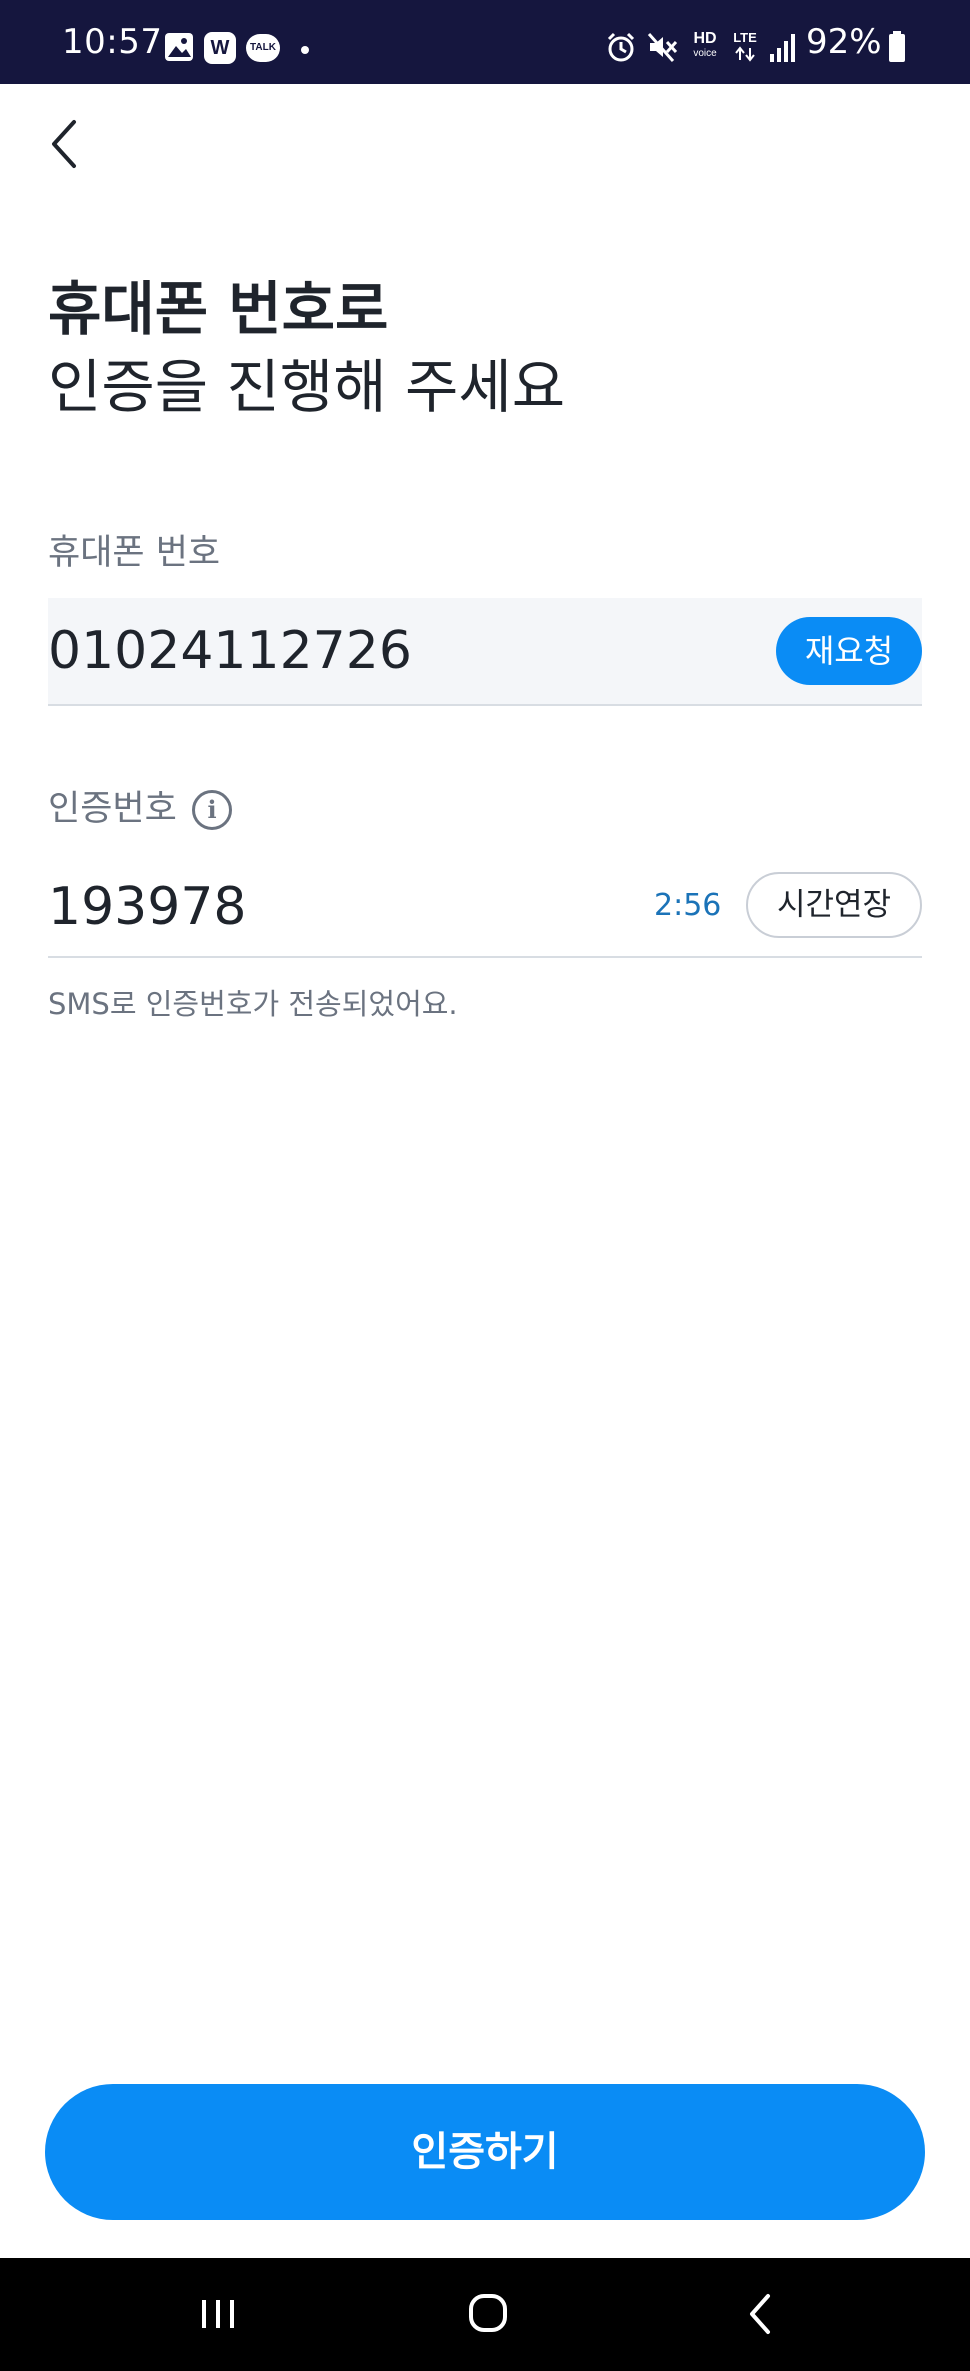 The height and width of the screenshot is (2371, 970). What do you see at coordinates (745, 37) in the screenshot?
I see `lte-label: LTE` at bounding box center [745, 37].